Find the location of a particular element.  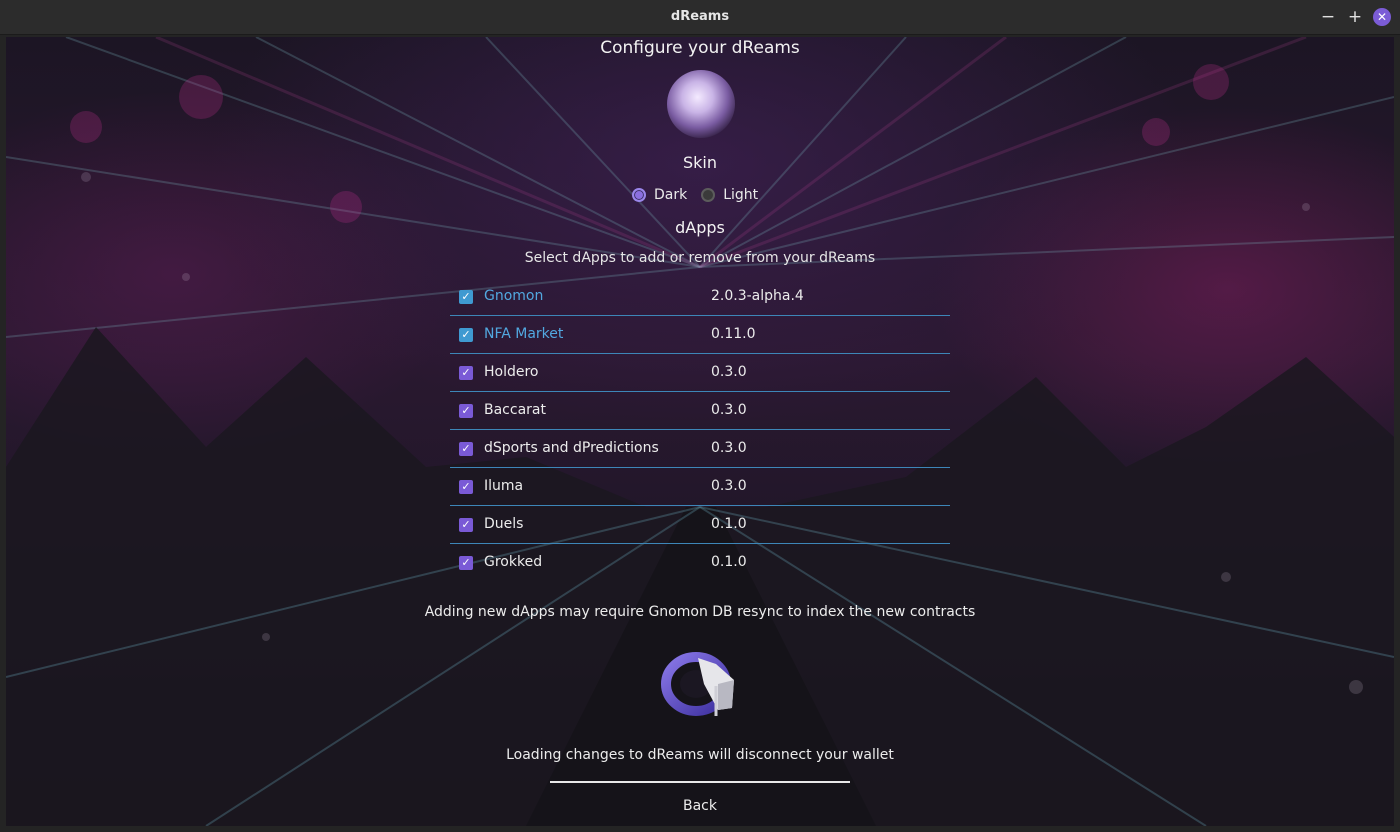

dapp-row-grokked: ✓ Grokked 0.1.0 is located at coordinates (700, 562).